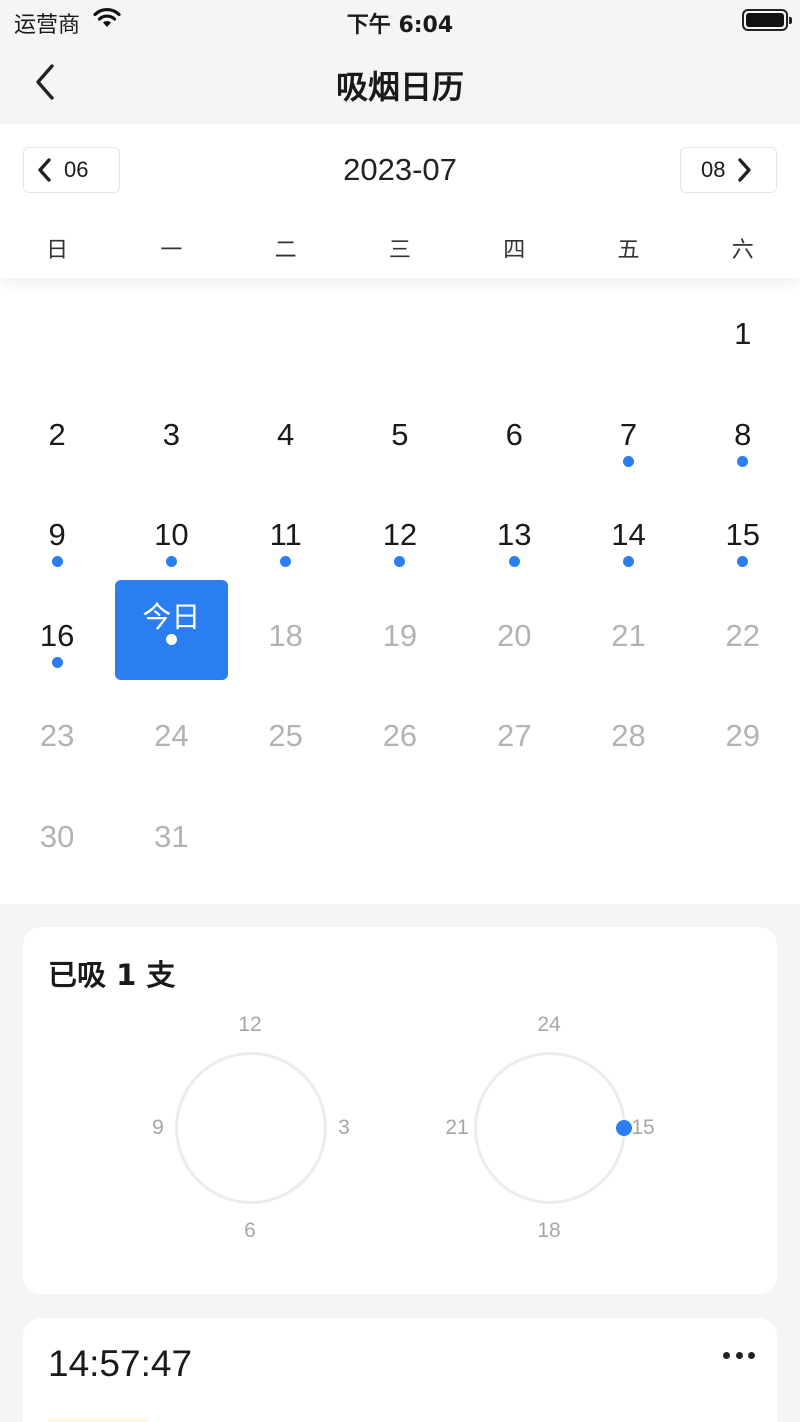 This screenshot has height=1422, width=800. I want to click on day-cell: 13, so click(514, 529).